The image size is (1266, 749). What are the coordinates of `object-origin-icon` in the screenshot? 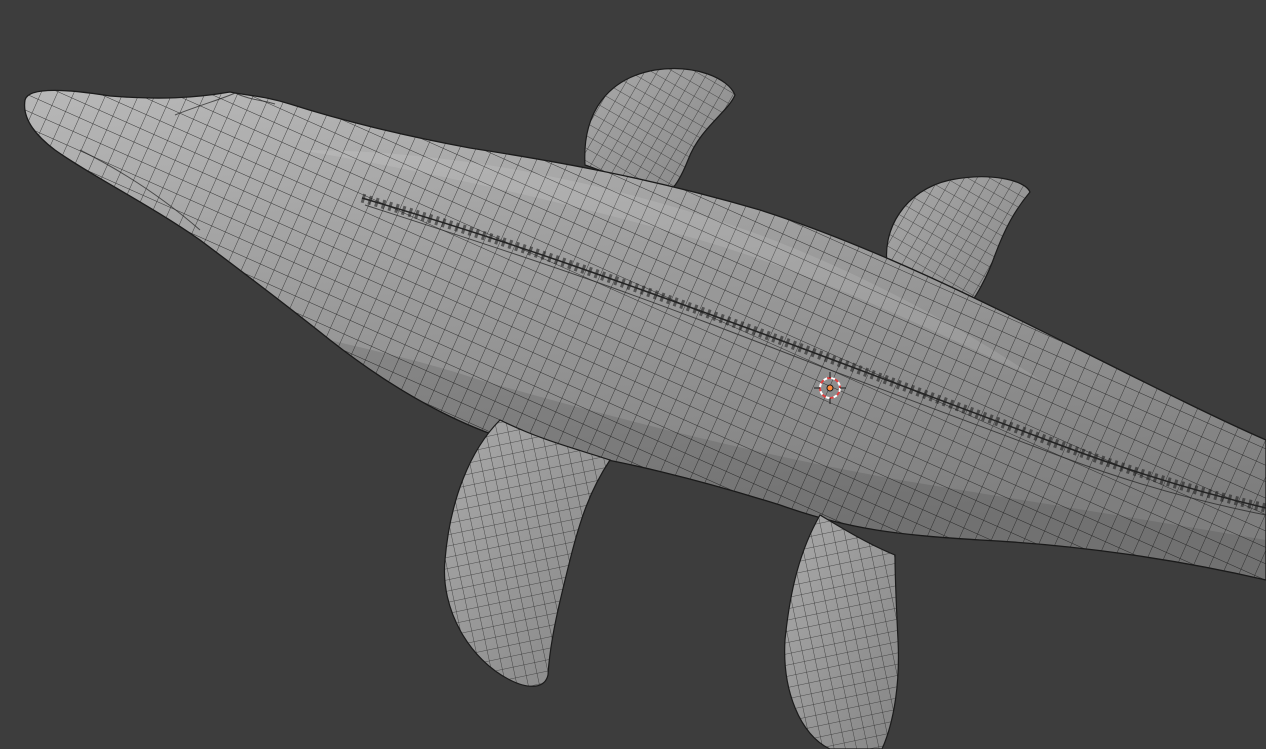 It's located at (830, 388).